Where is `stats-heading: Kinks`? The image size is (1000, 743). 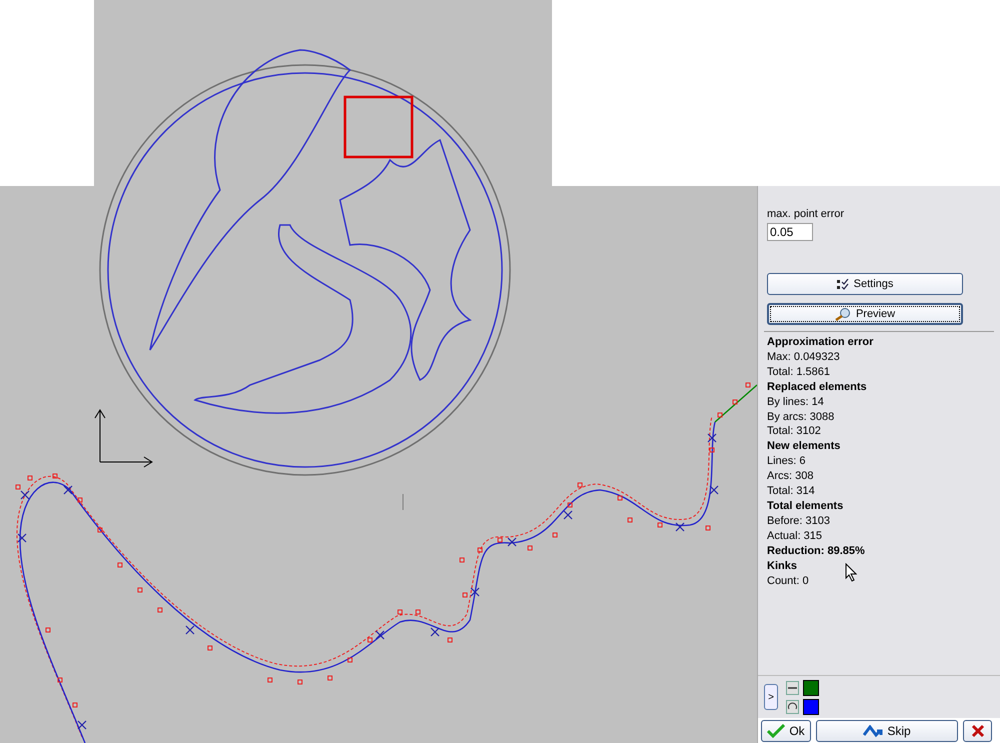
stats-heading: Kinks is located at coordinates (782, 566).